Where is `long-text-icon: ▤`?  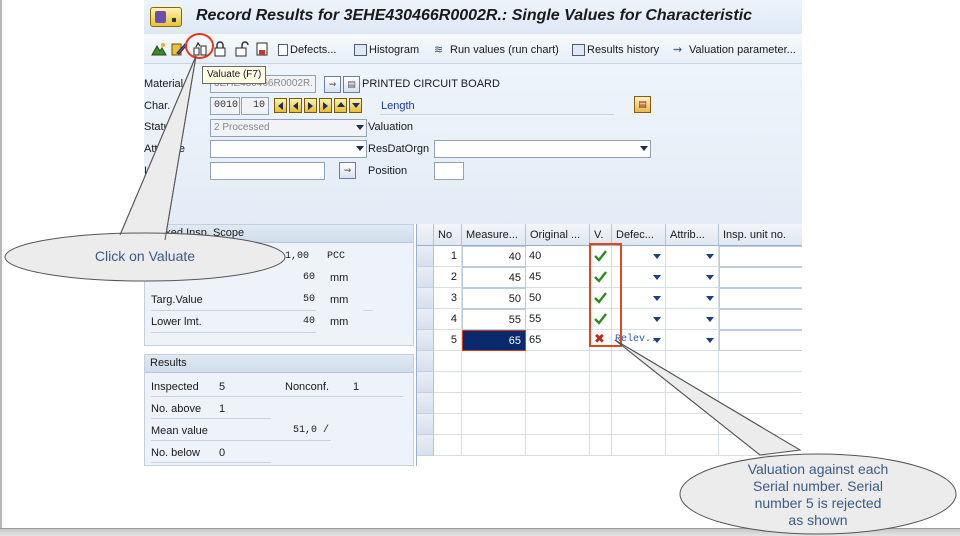 long-text-icon: ▤ is located at coordinates (642, 104).